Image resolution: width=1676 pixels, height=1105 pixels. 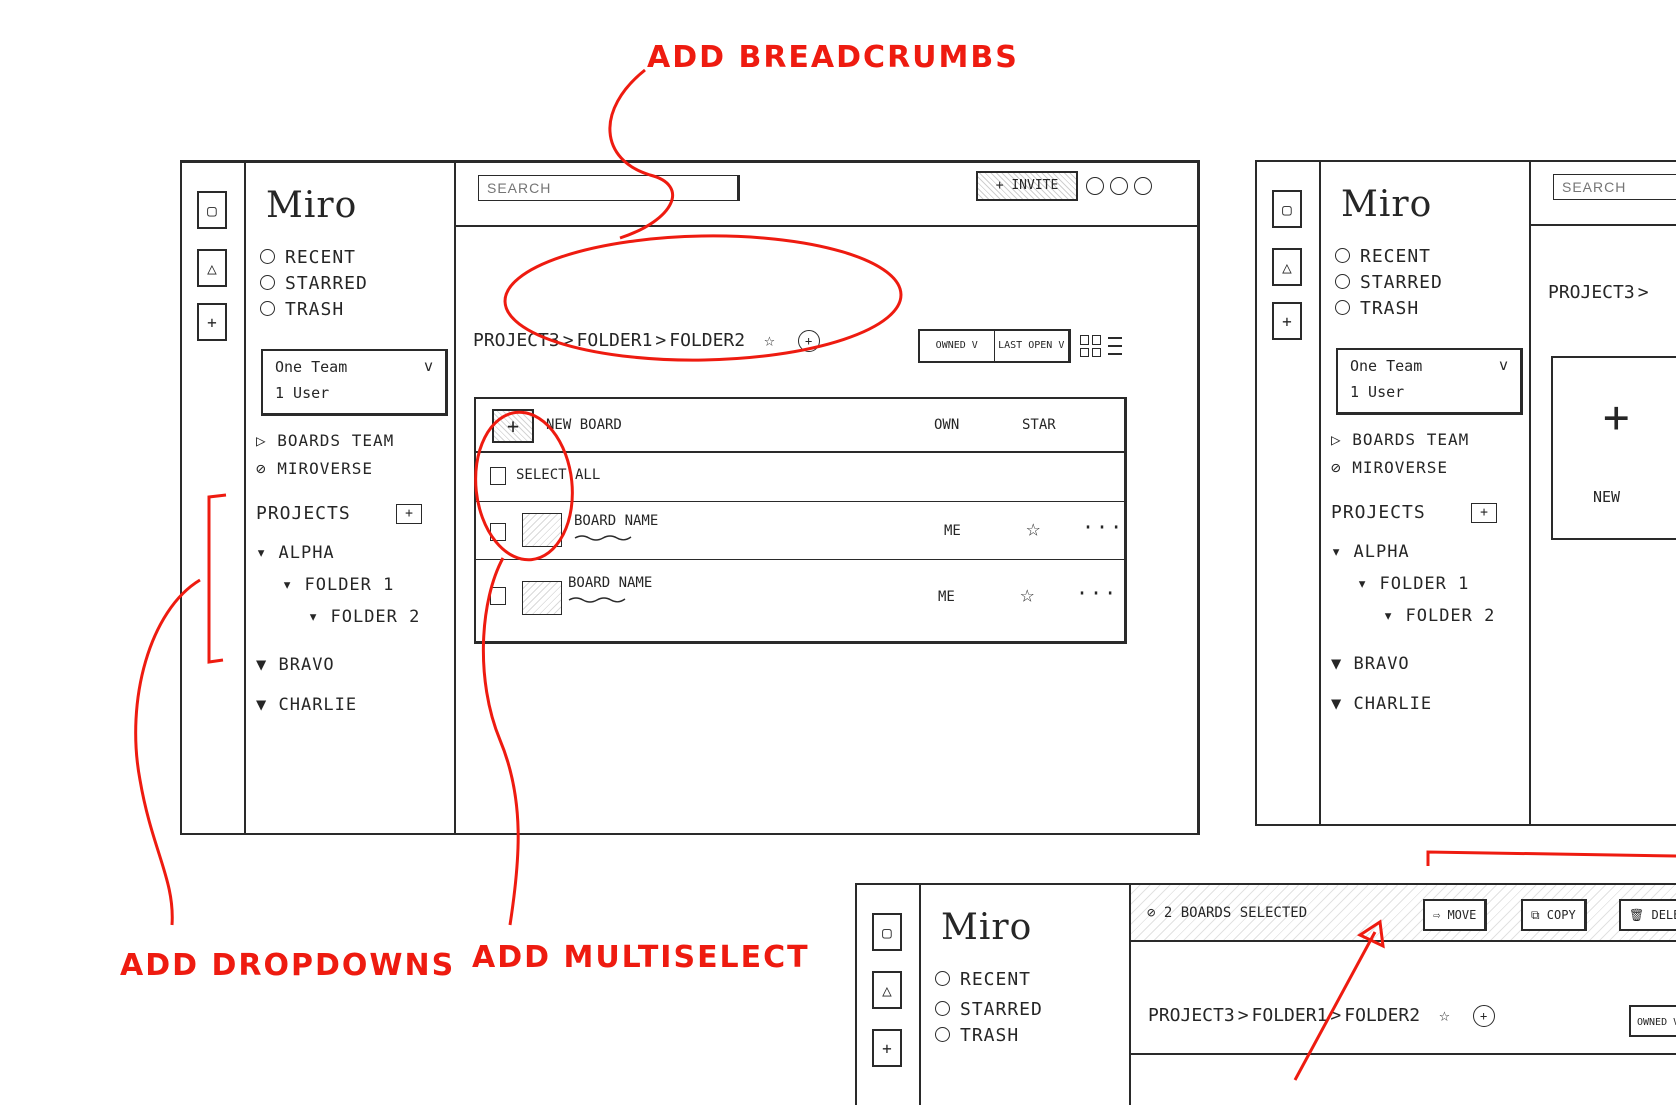 I want to click on last-open-filter-dropdown: LAST OPEN V, so click(x=1031, y=346).